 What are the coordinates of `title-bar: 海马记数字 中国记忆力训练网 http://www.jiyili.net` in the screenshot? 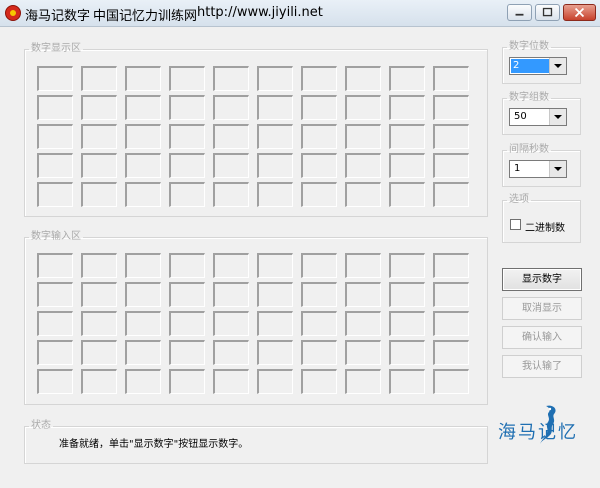 It's located at (300, 13).